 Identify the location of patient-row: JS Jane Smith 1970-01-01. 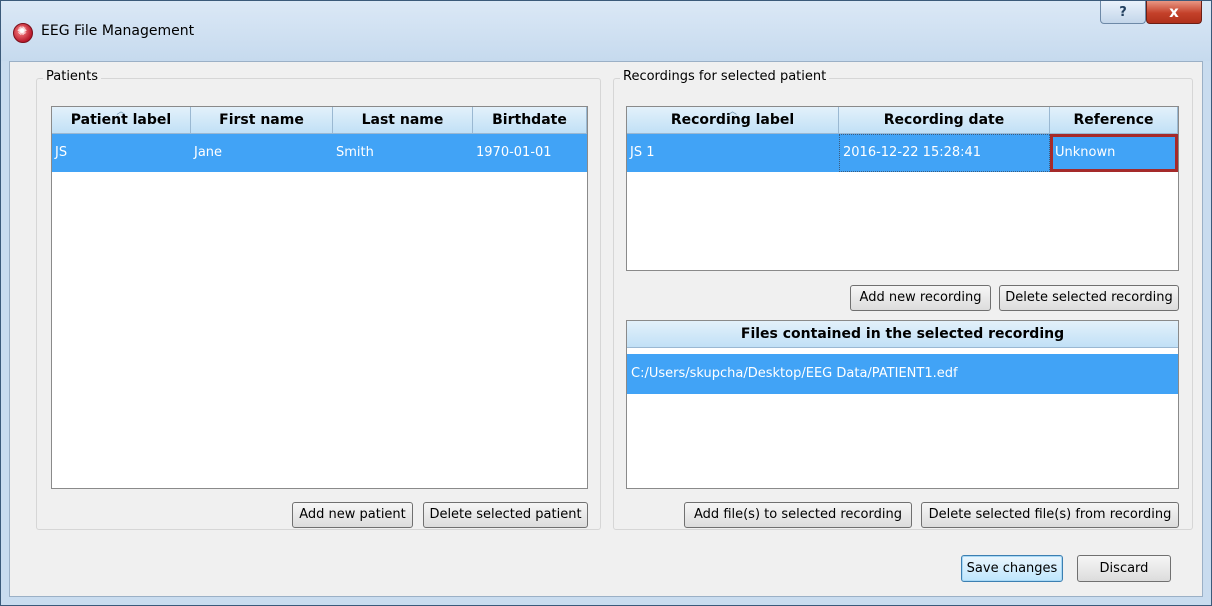
(319, 153).